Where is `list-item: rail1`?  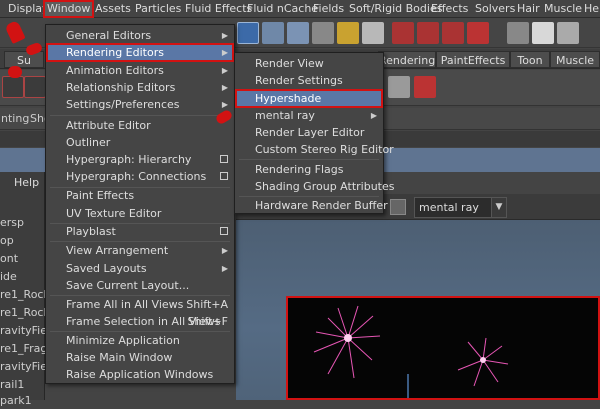
list-item: rail1 is located at coordinates (22, 384).